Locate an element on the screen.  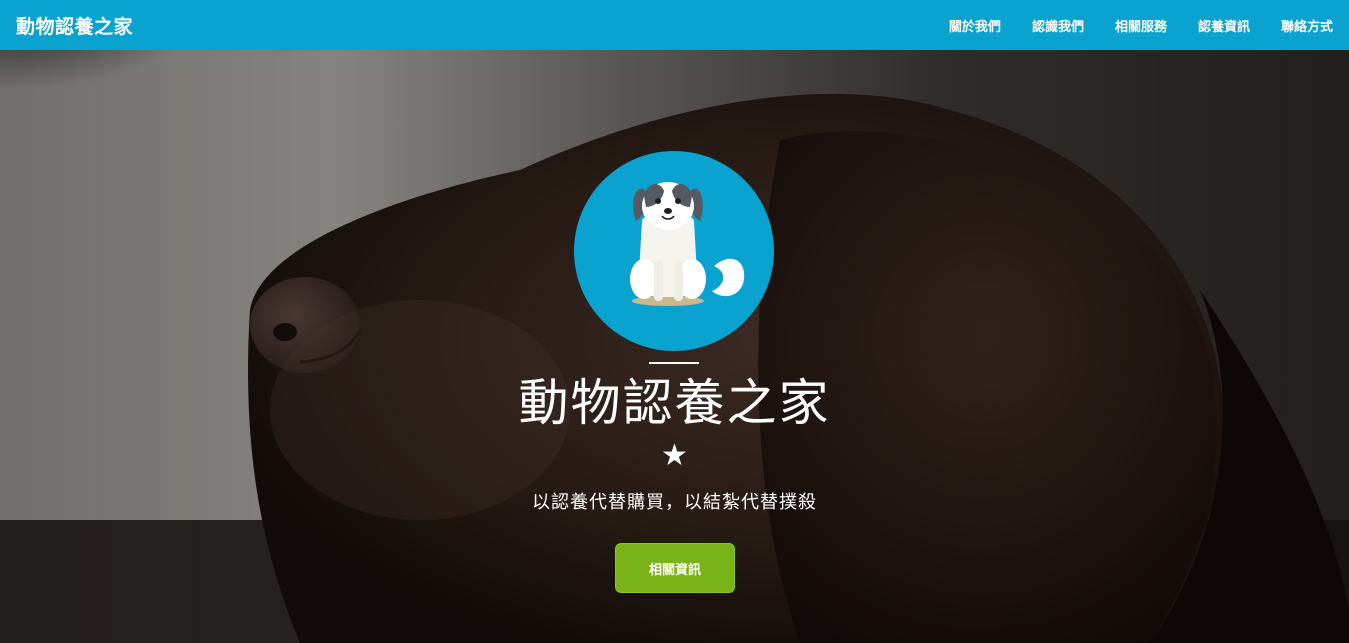
avatar is located at coordinates (674, 251).